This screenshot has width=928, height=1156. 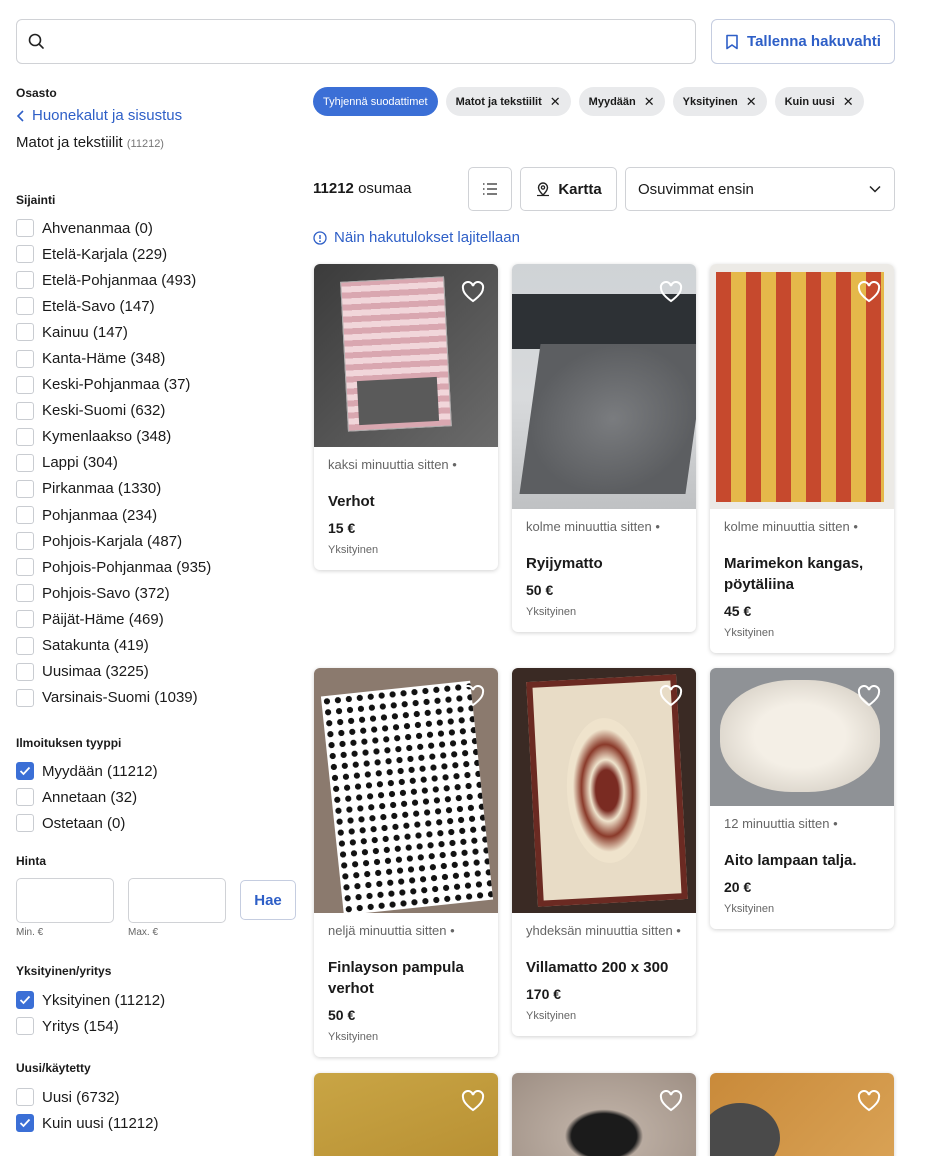 What do you see at coordinates (113, 567) in the screenshot?
I see `checkbox-row: Pohjois-Pohjanmaa (935)` at bounding box center [113, 567].